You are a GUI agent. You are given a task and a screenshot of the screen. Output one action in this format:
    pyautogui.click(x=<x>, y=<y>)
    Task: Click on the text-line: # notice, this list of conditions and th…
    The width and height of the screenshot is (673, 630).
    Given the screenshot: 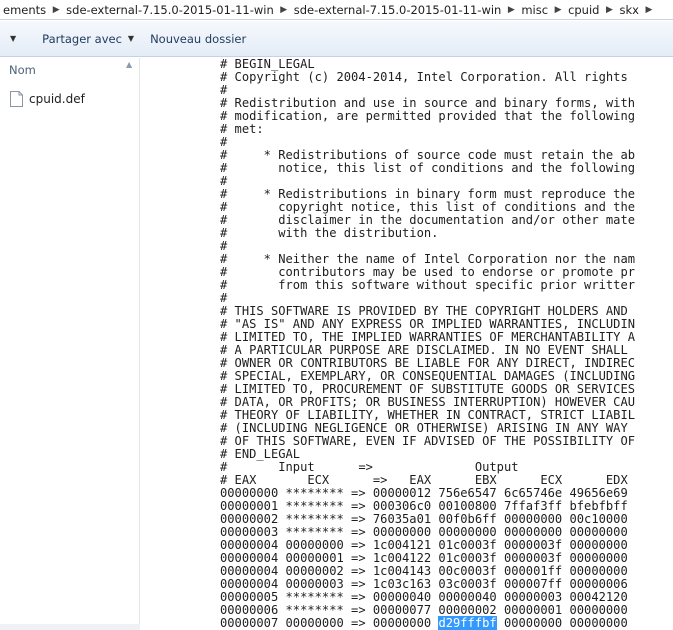 What is the action you would take?
    pyautogui.click(x=428, y=168)
    